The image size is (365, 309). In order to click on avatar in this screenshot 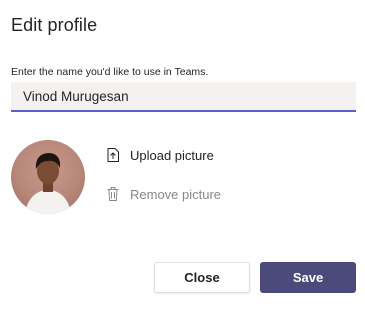, I will do `click(48, 177)`.